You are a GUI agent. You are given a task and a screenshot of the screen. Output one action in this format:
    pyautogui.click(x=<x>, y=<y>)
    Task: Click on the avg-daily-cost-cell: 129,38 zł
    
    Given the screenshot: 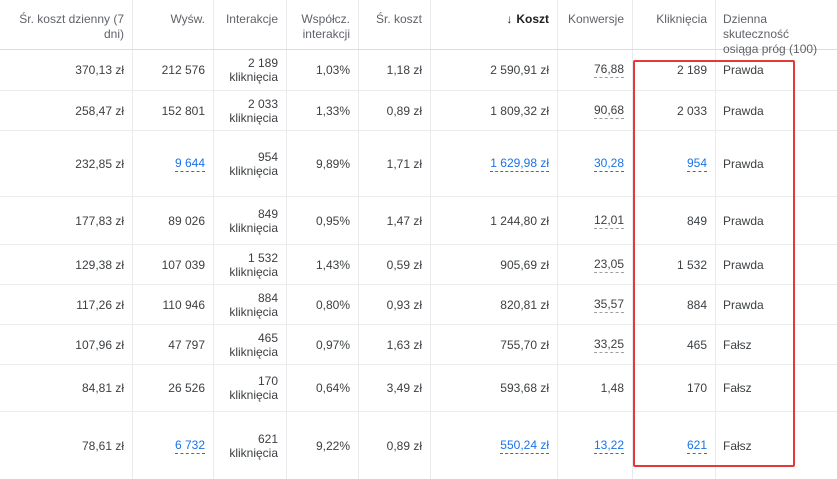 What is the action you would take?
    pyautogui.click(x=99, y=264)
    